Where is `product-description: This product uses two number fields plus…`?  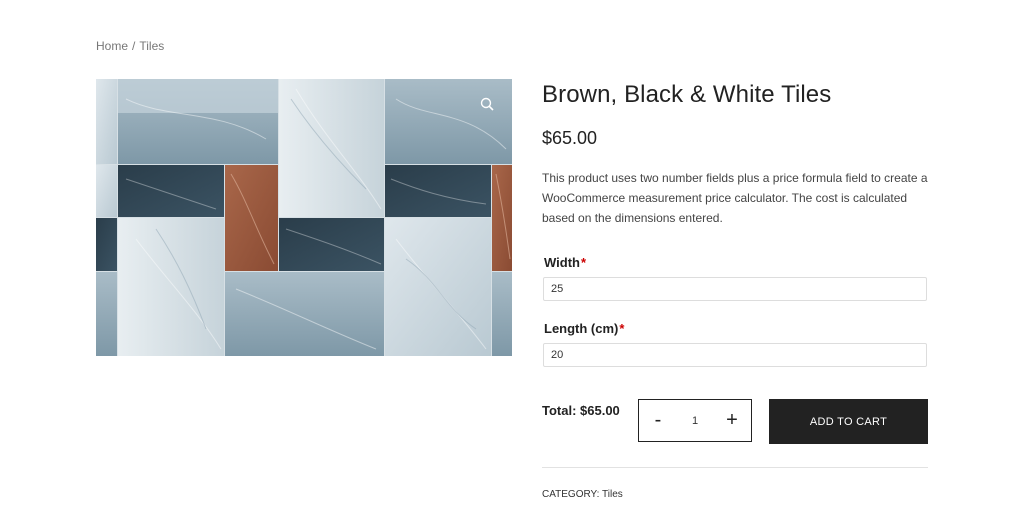
product-description: This product uses two number fields plus… is located at coordinates (735, 198).